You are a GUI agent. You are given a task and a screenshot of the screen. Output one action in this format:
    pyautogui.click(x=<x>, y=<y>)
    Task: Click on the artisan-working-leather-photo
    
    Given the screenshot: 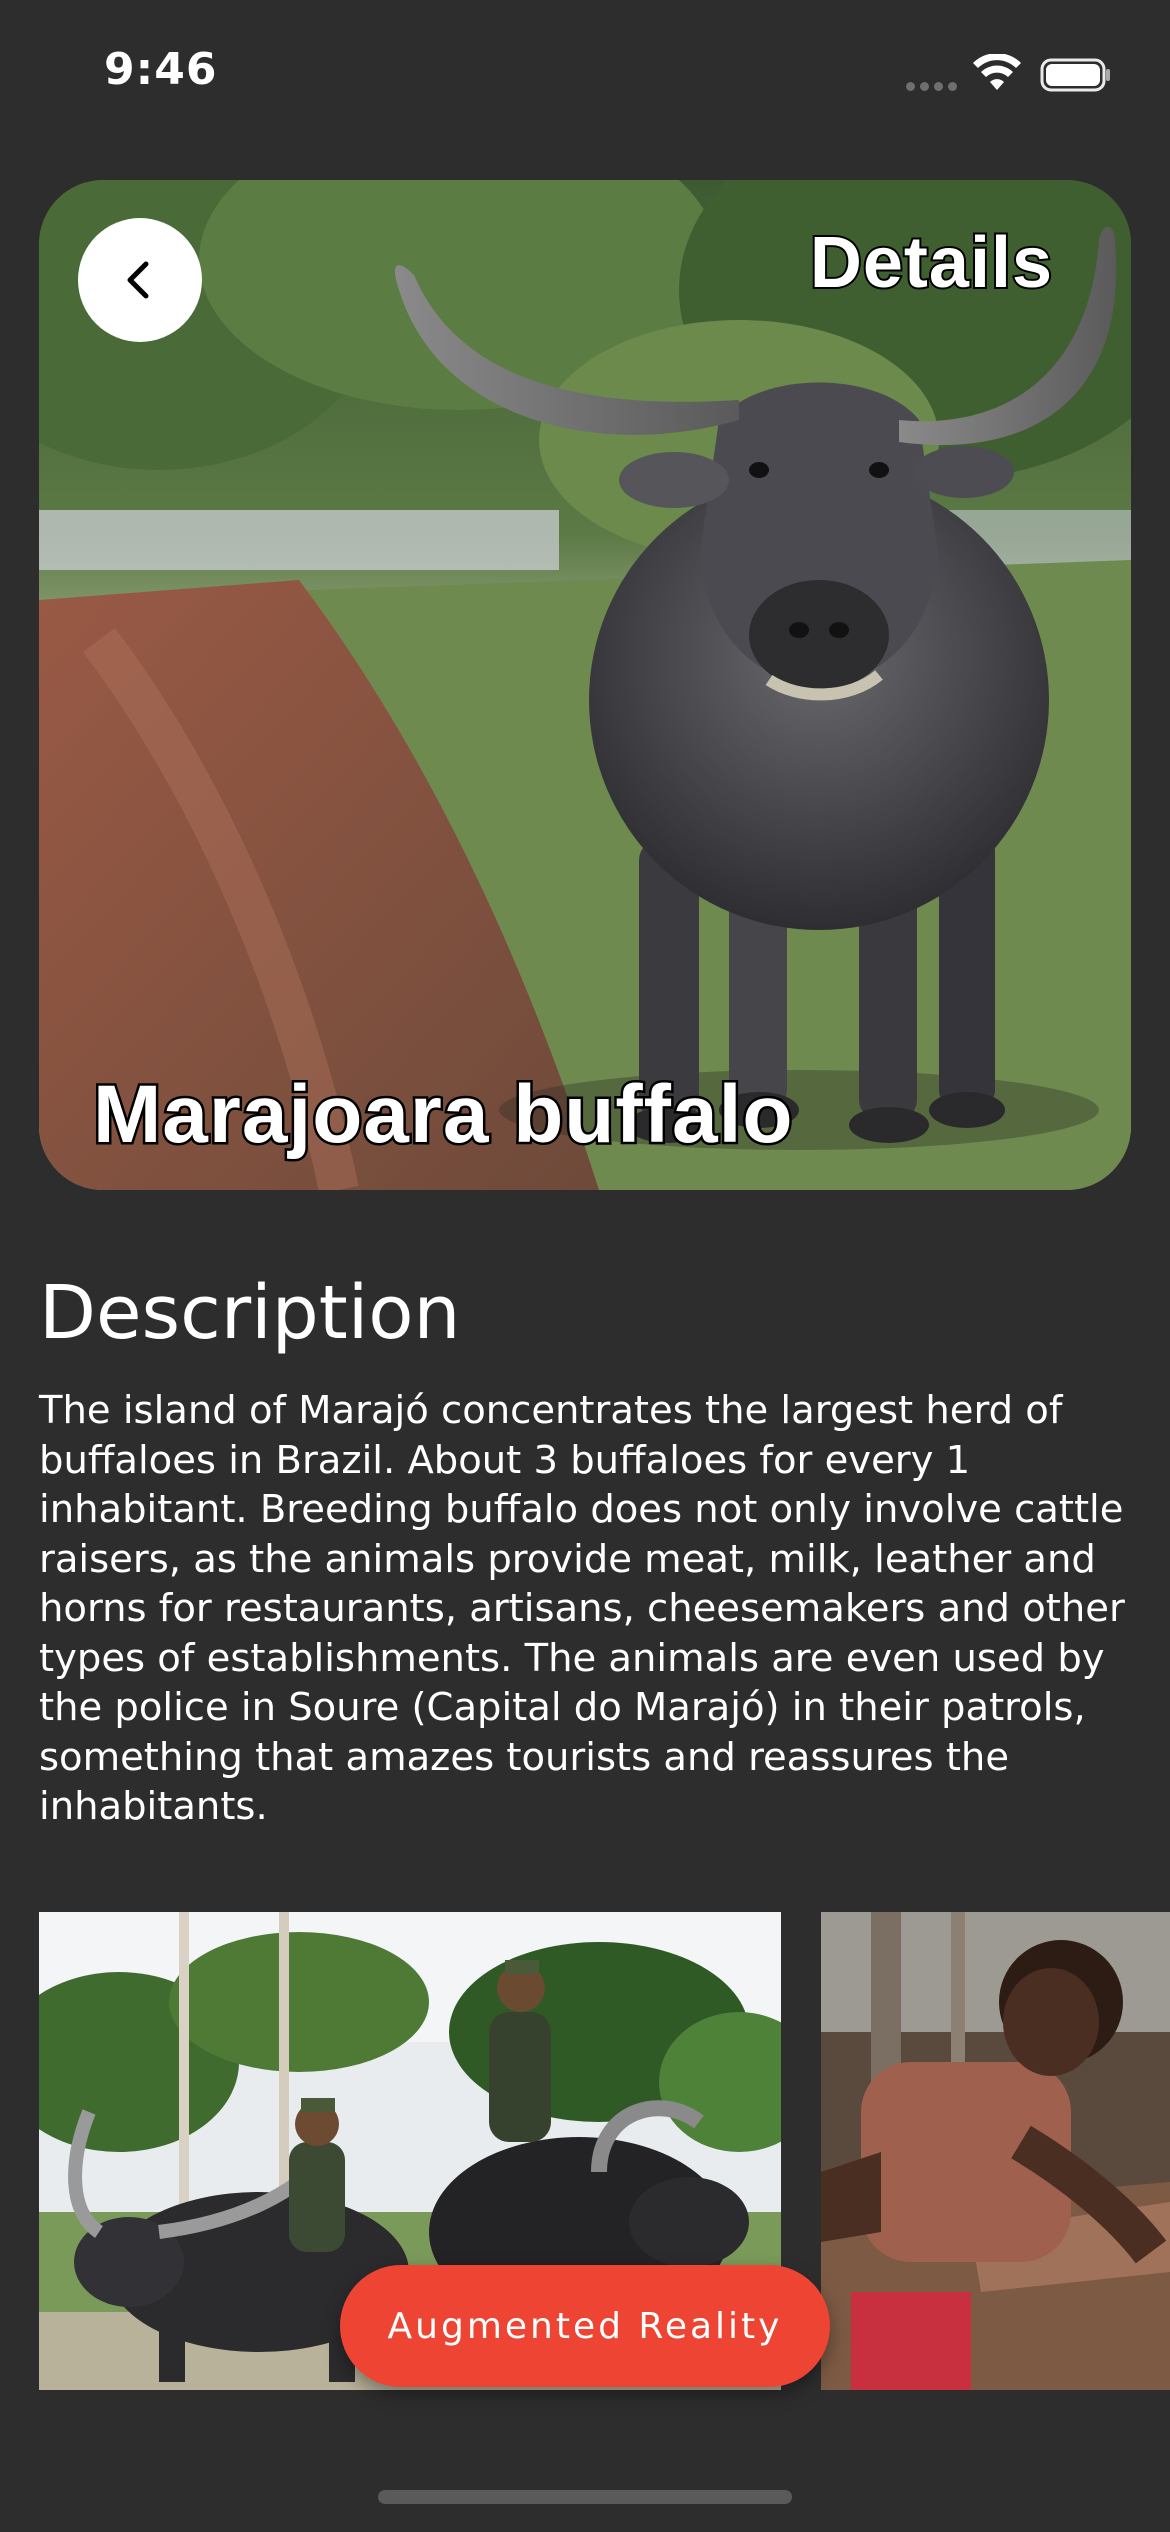 What is the action you would take?
    pyautogui.click(x=995, y=2151)
    